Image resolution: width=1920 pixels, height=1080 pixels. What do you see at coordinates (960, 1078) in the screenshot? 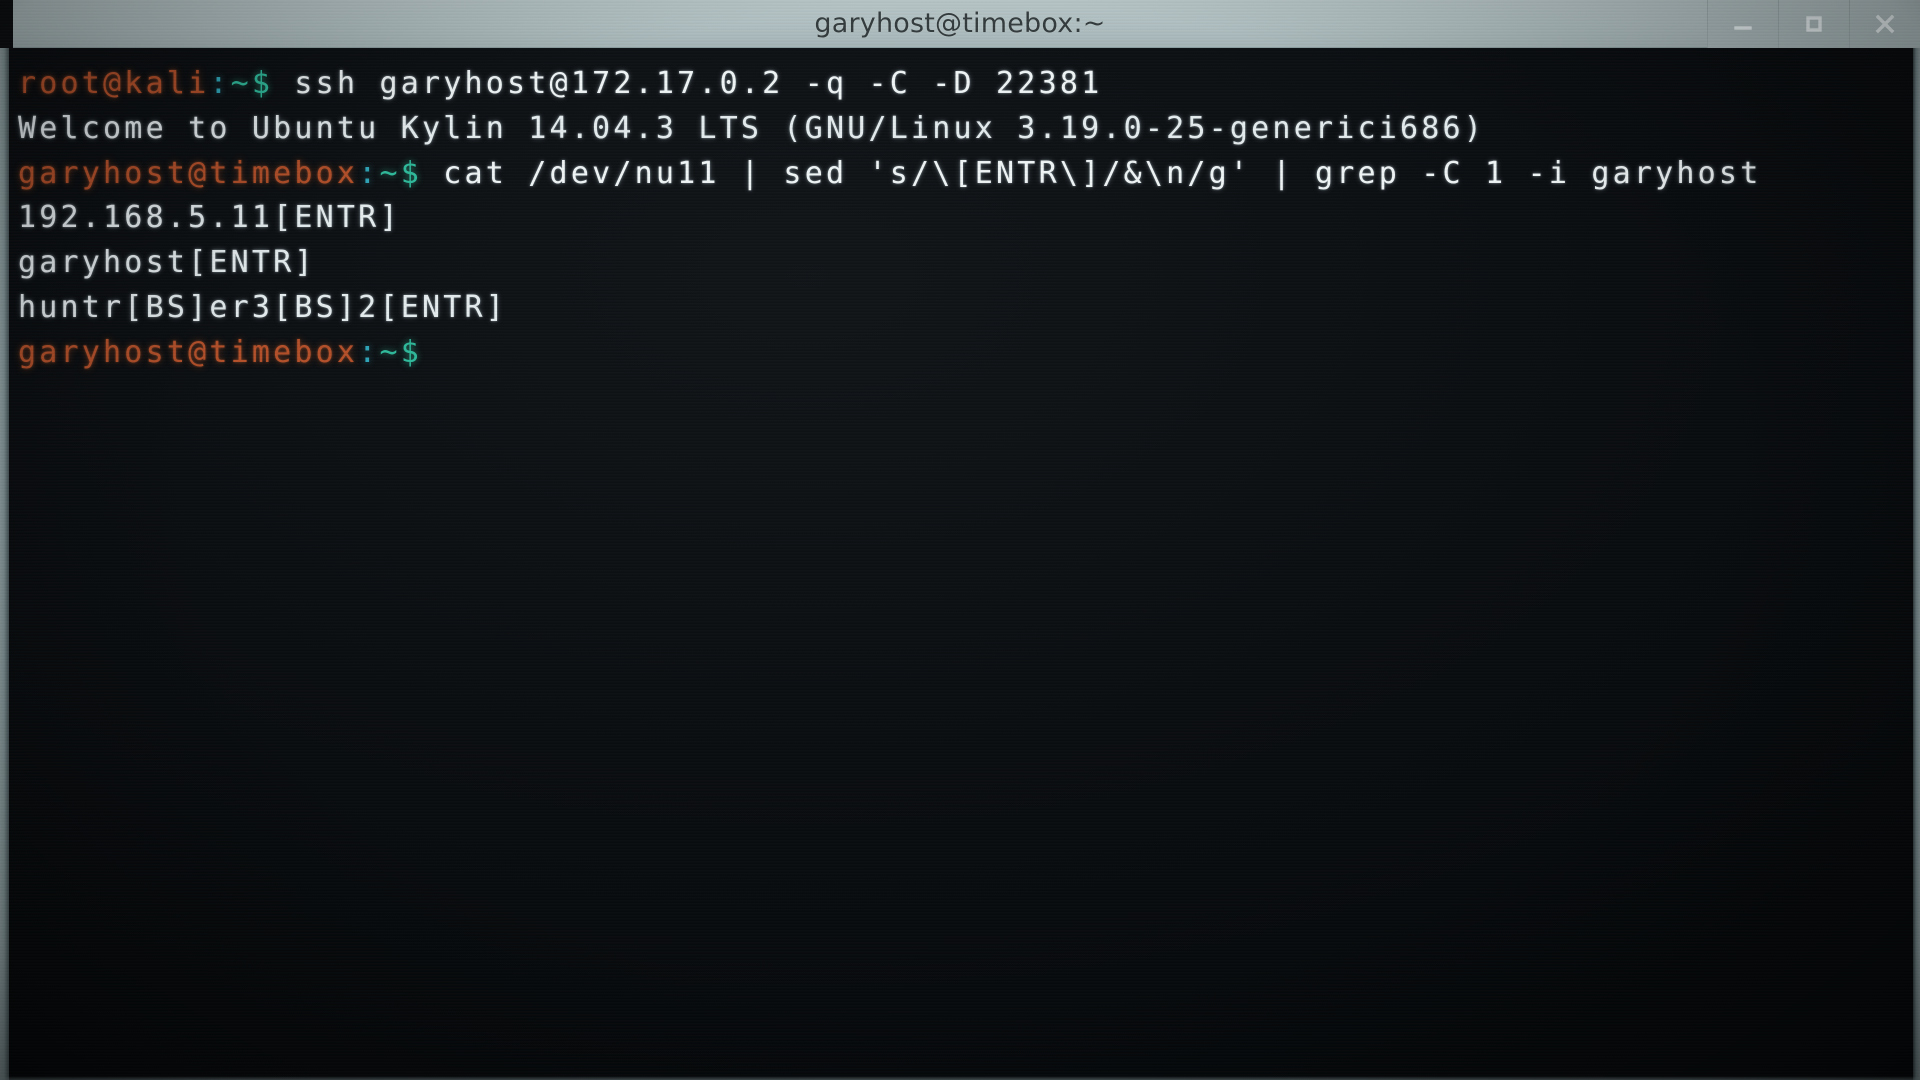
I see `window-frame-bottom` at bounding box center [960, 1078].